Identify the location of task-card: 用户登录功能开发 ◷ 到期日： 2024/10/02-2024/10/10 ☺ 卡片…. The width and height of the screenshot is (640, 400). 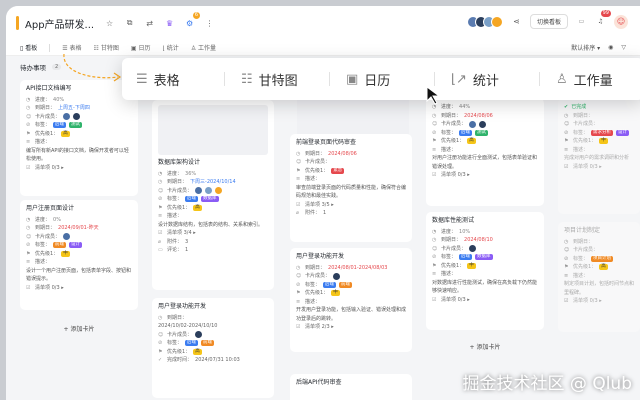
(213, 348).